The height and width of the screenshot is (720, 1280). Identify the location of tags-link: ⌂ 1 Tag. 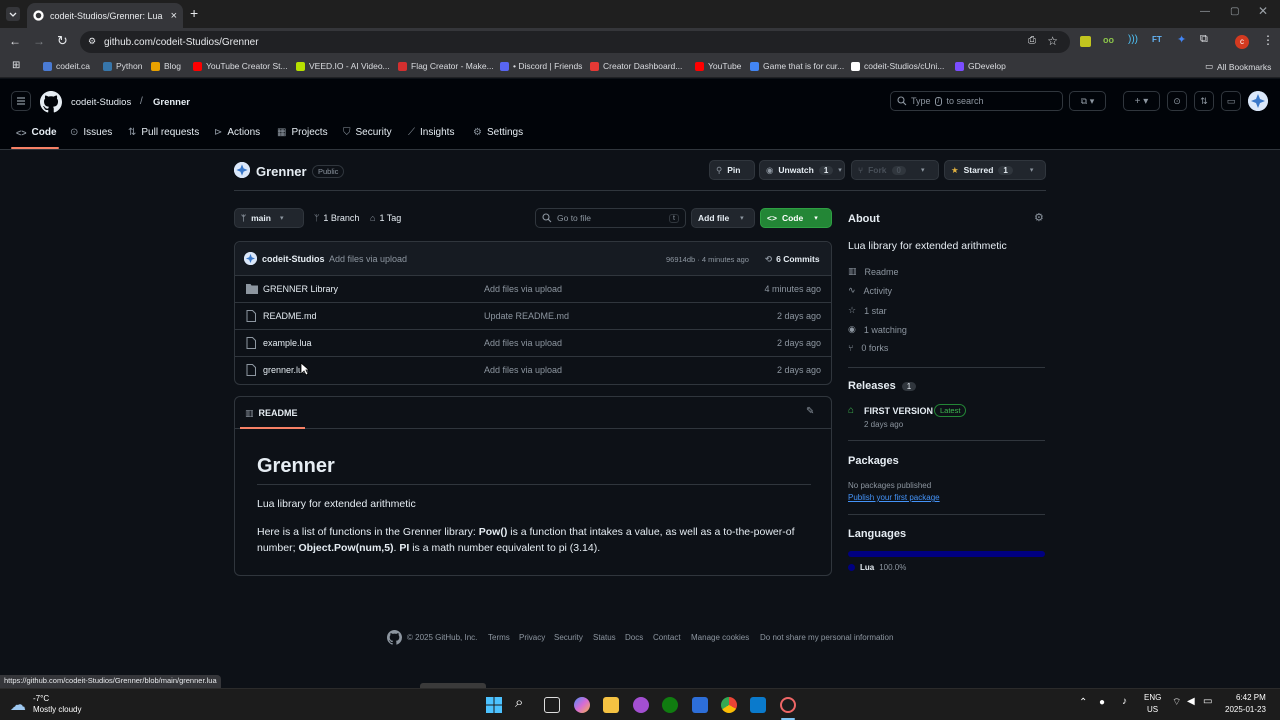
(385, 218).